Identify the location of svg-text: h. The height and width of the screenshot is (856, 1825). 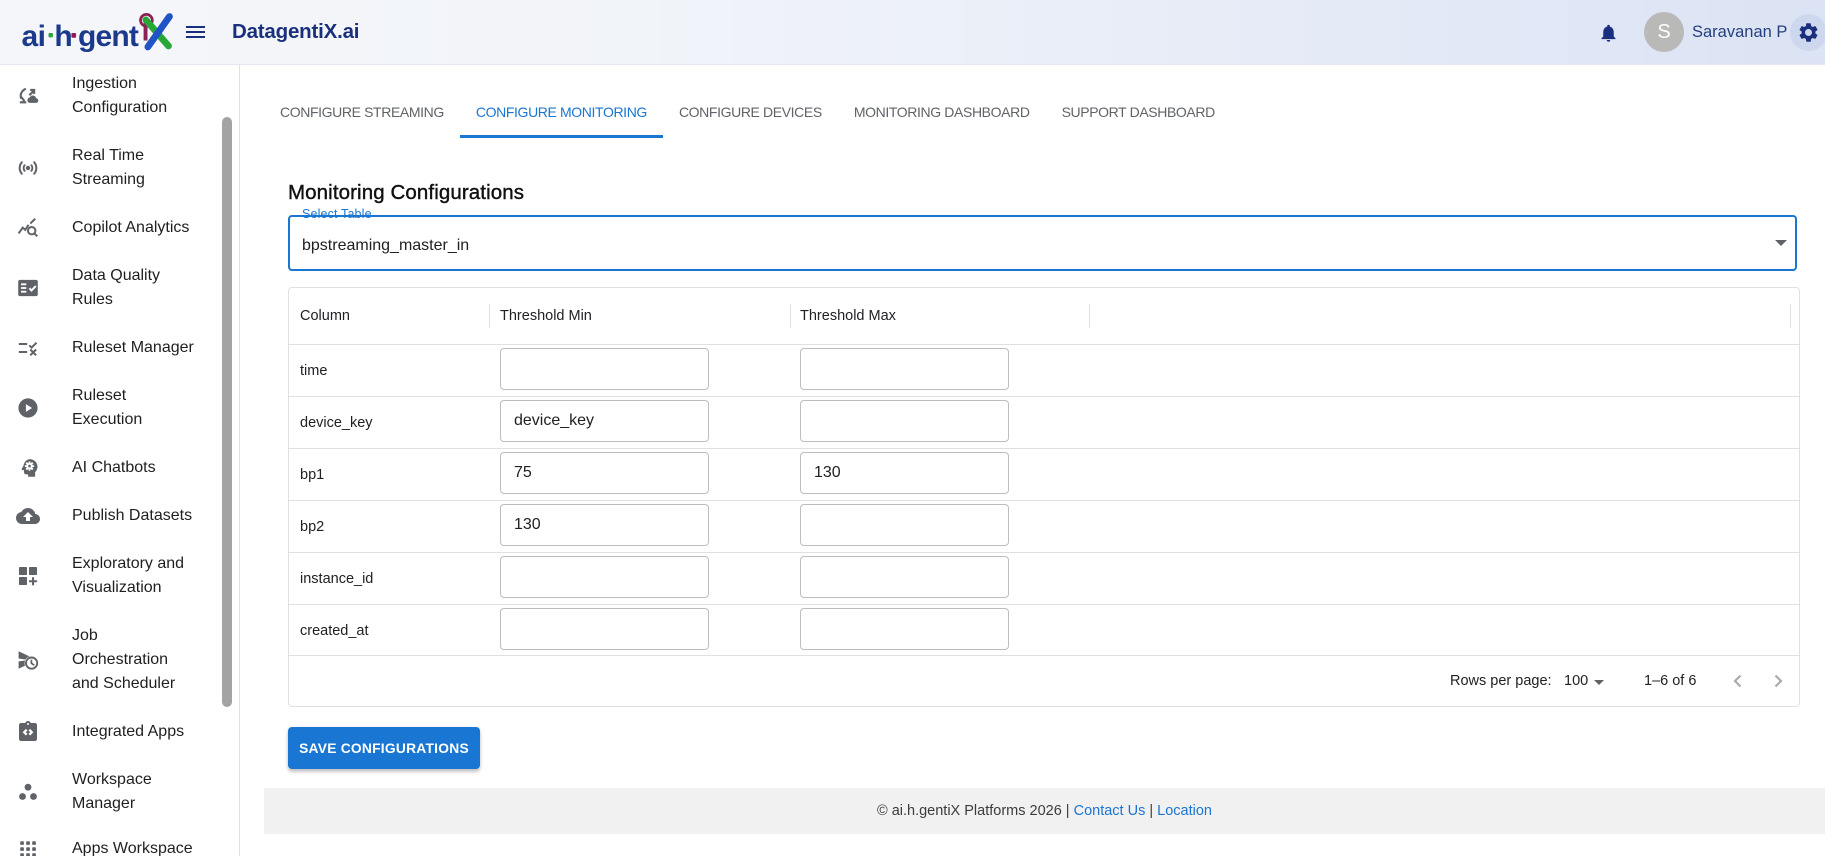
(63, 36).